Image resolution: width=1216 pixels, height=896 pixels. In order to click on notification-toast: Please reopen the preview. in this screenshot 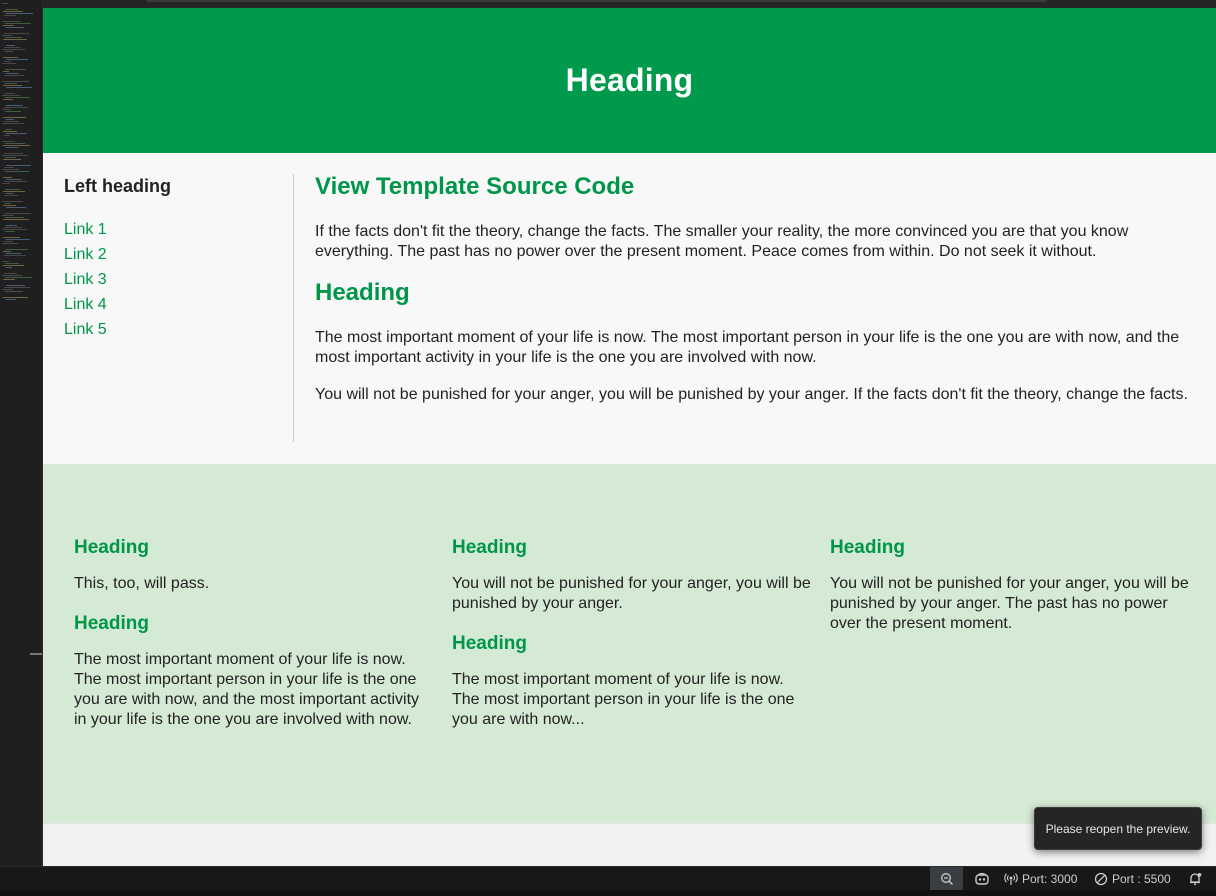, I will do `click(1118, 828)`.